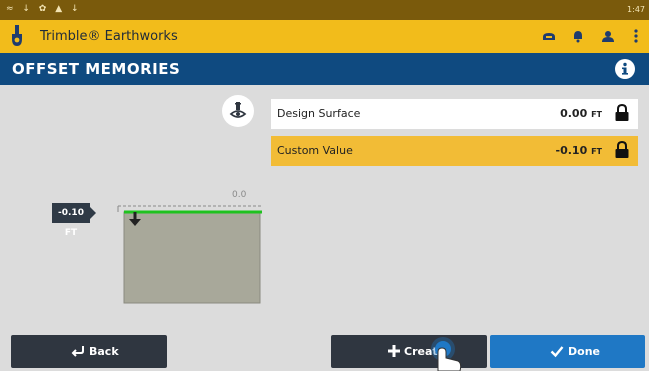 Image resolution: width=649 pixels, height=371 pixels. I want to click on back-button: Back, so click(89, 351).